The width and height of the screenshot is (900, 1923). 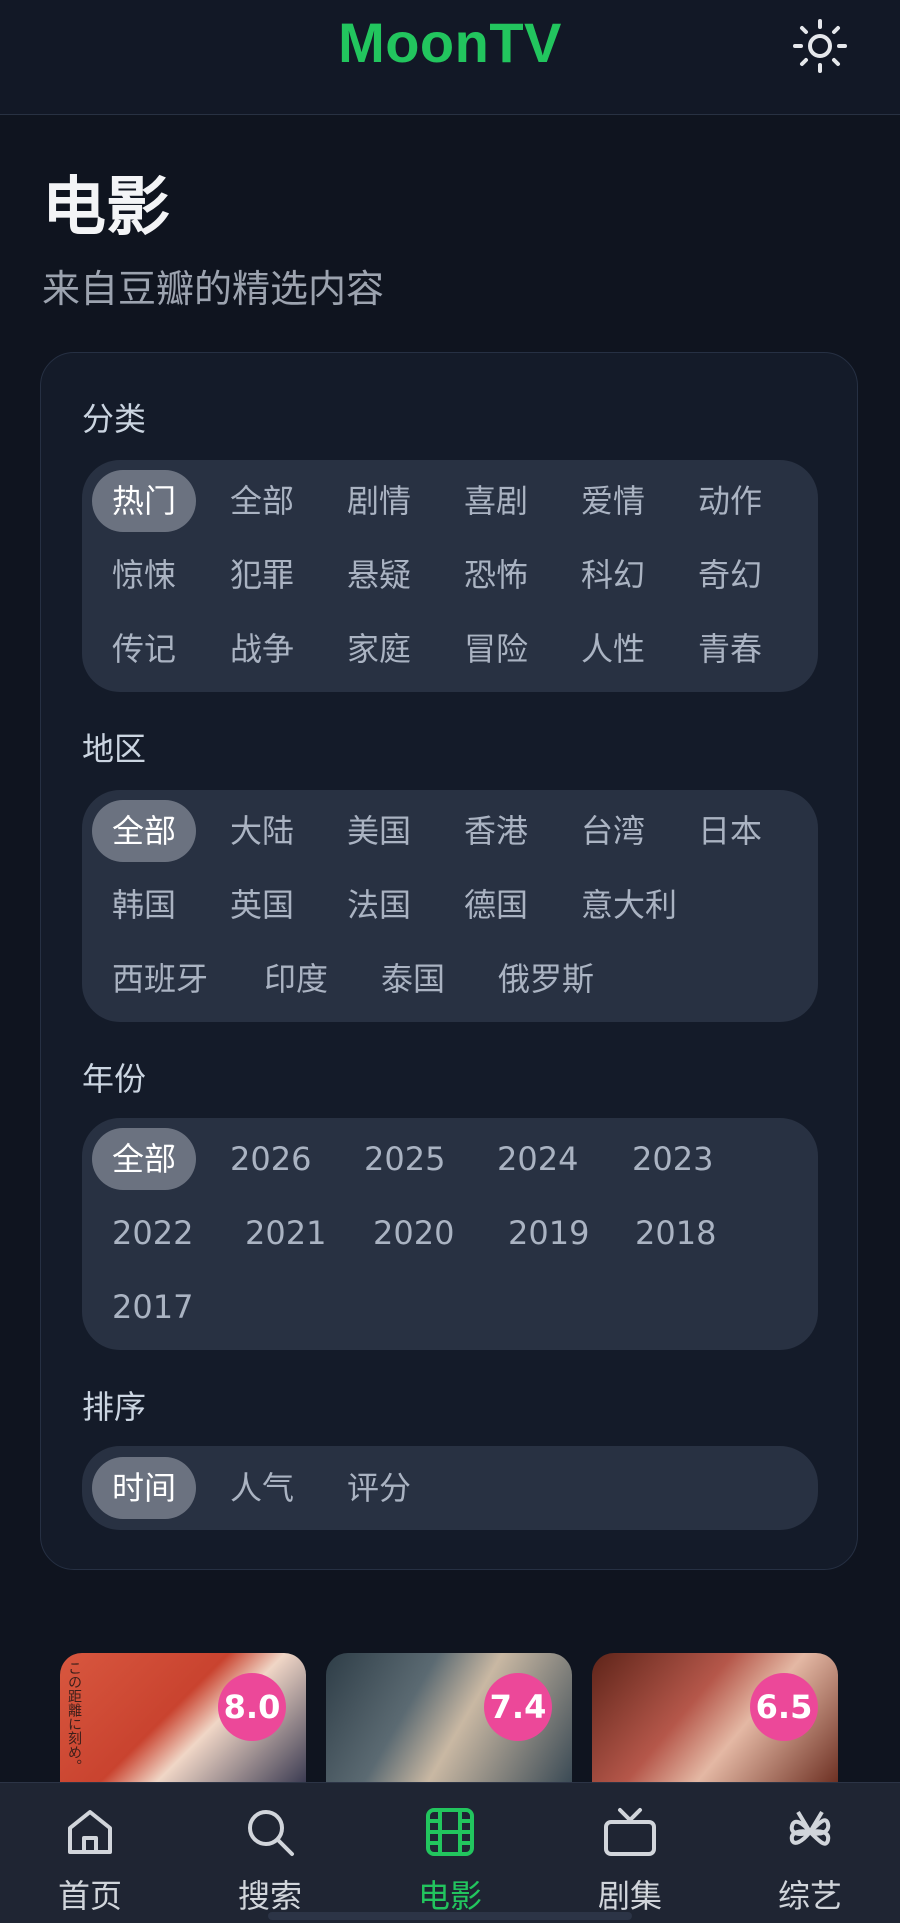 What do you see at coordinates (269, 1896) in the screenshot?
I see `nav-label: 搜索` at bounding box center [269, 1896].